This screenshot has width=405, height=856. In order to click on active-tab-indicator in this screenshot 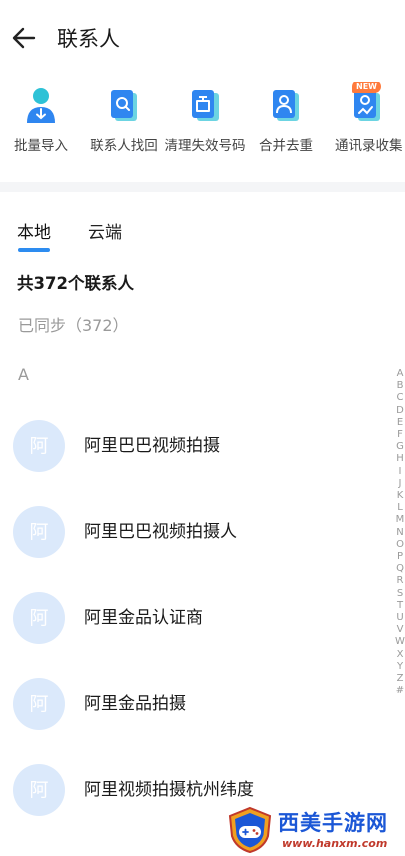, I will do `click(34, 250)`.